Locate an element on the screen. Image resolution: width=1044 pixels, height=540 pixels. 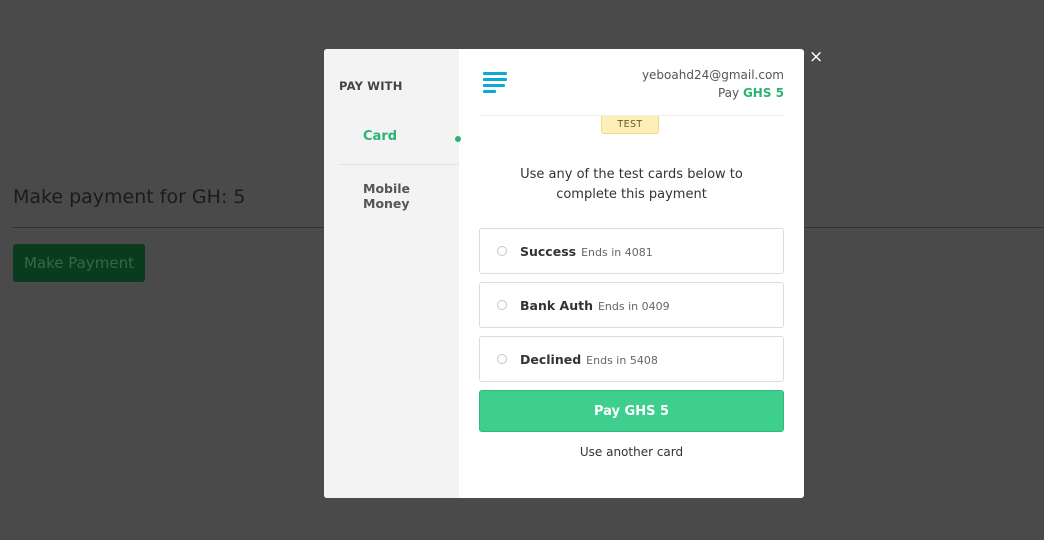
card-ends-text: Ends in 0409 is located at coordinates (633, 306).